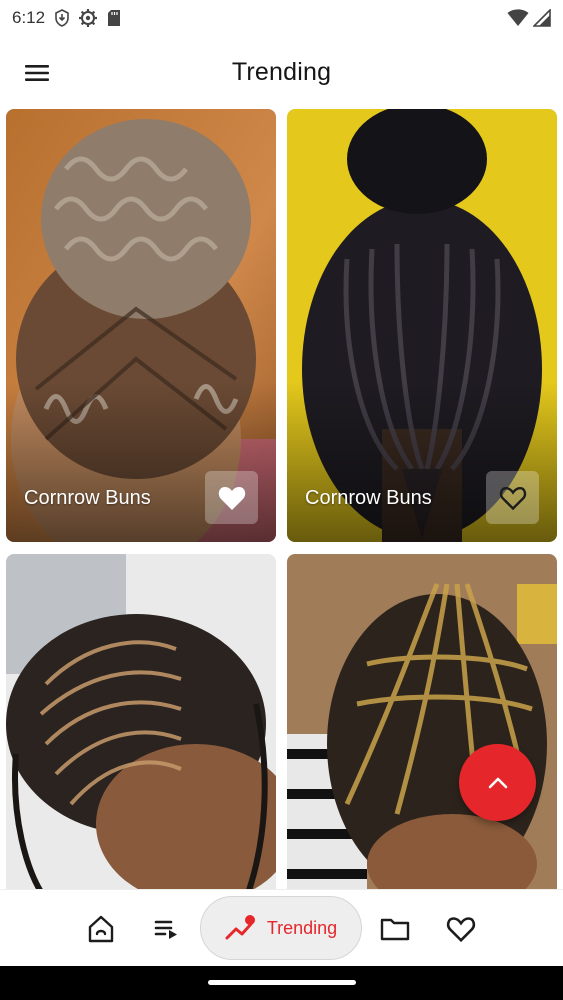 This screenshot has width=563, height=1000. I want to click on playlist-icon, so click(165, 929).